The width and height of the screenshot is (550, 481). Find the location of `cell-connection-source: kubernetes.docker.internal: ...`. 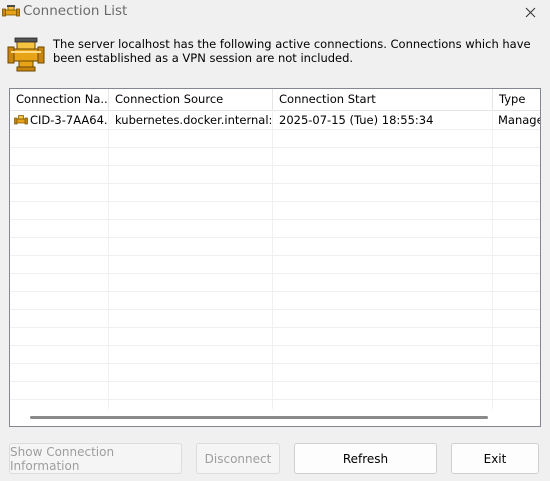

cell-connection-source: kubernetes.docker.internal: ... is located at coordinates (193, 120).